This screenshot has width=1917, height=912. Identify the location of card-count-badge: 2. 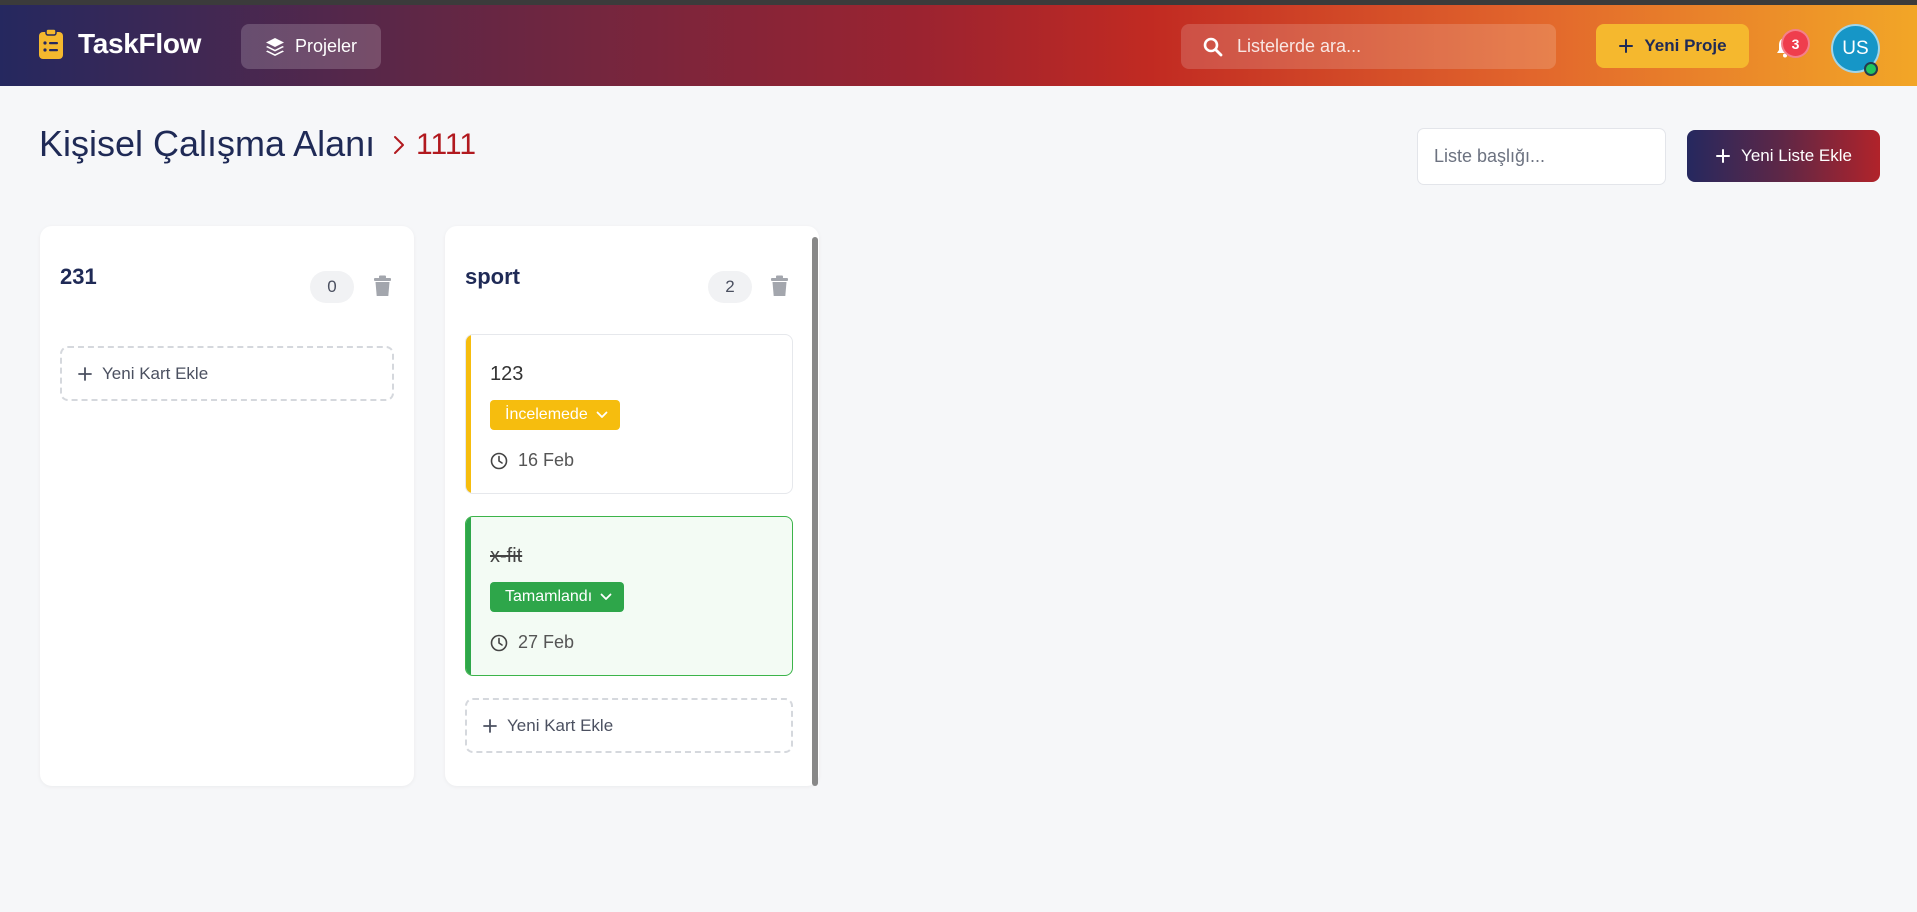
(730, 287).